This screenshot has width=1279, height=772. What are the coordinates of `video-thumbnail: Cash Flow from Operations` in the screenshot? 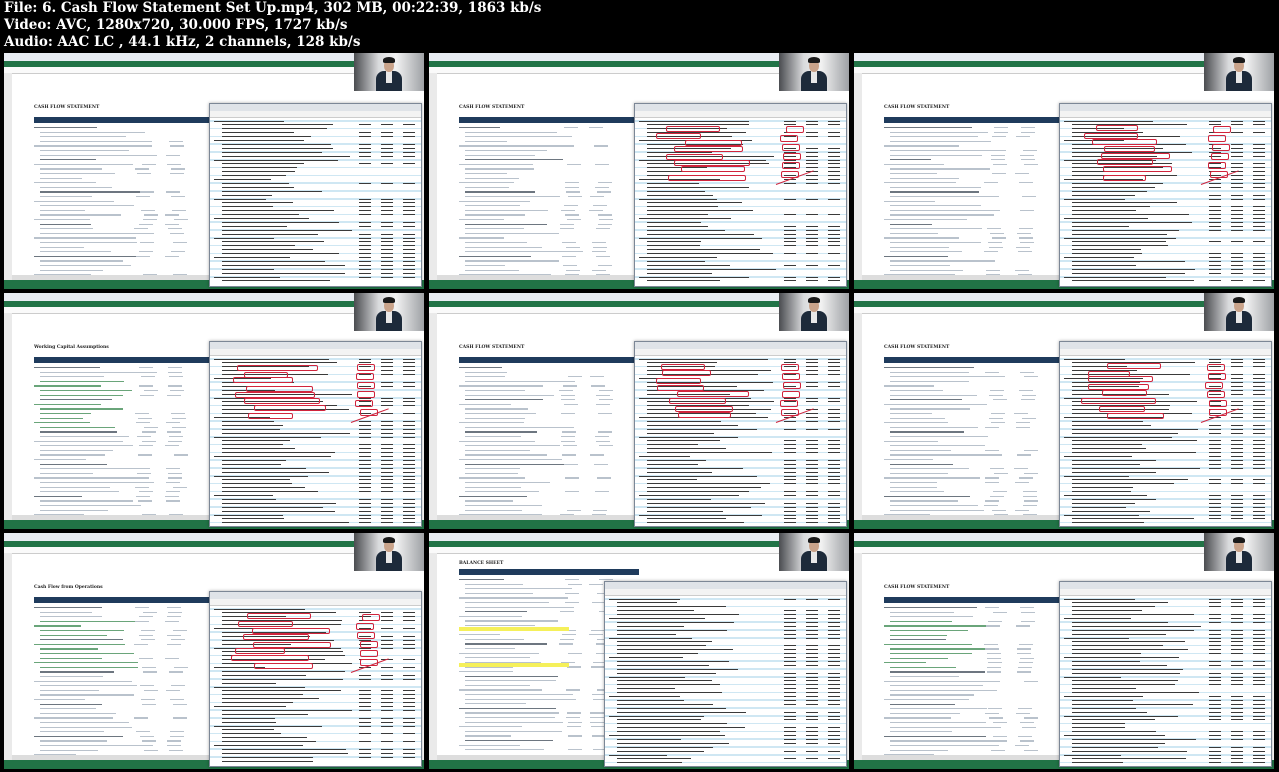 It's located at (214, 651).